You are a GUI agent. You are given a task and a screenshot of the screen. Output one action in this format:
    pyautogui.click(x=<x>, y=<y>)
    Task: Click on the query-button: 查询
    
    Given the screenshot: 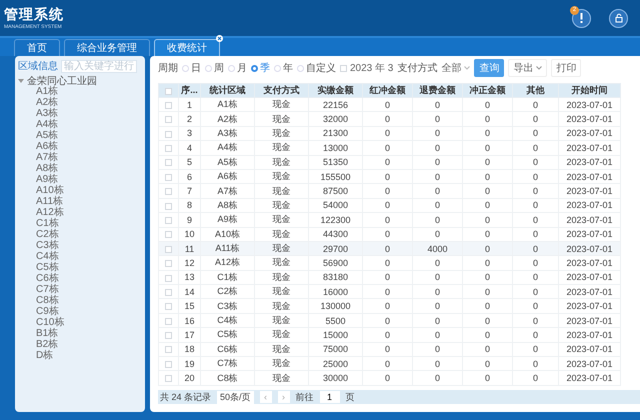 What is the action you would take?
    pyautogui.click(x=489, y=68)
    